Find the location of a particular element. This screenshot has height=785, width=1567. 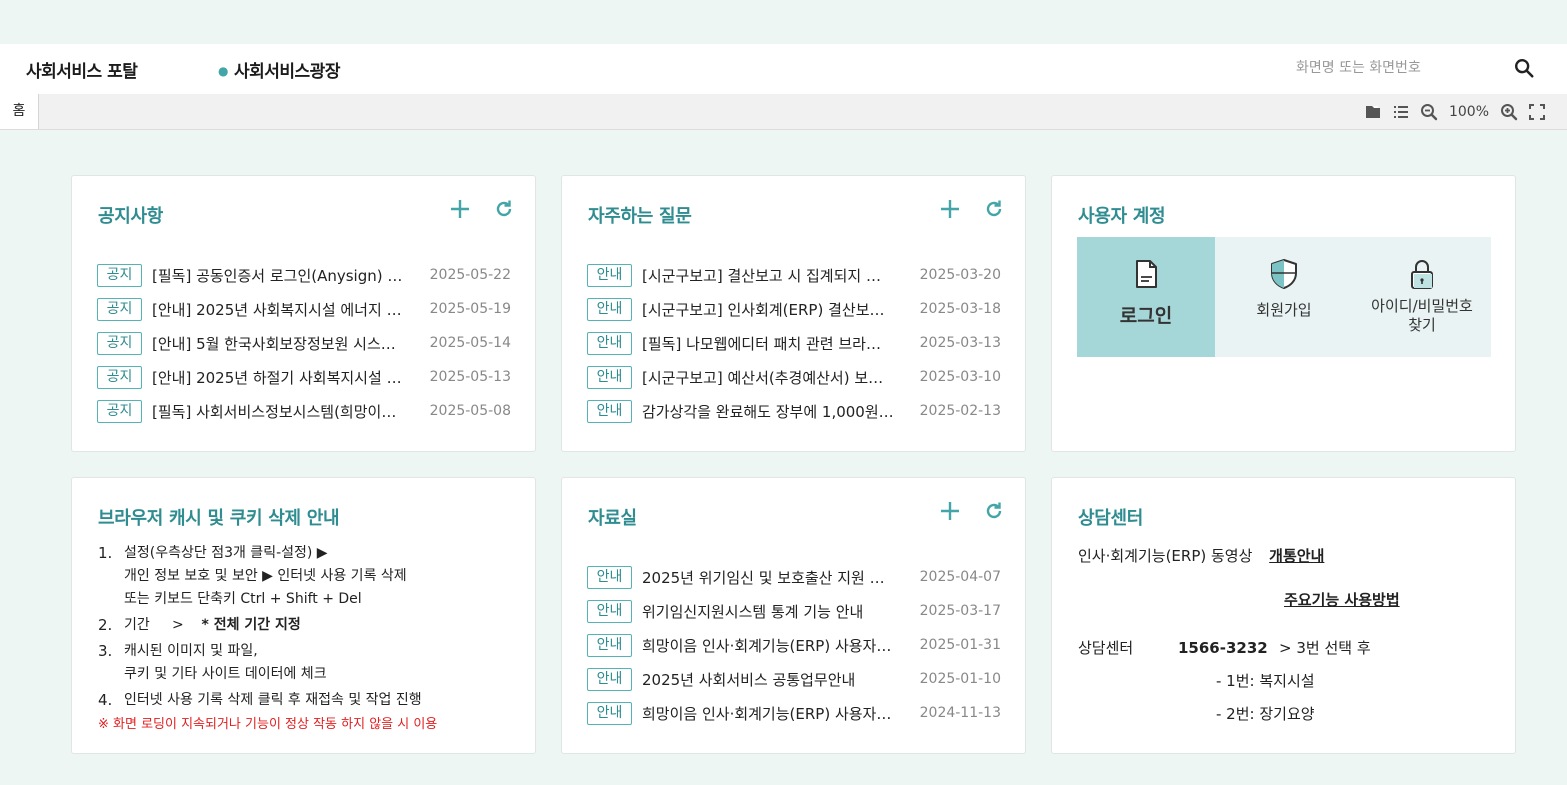

post-date: 2025-03-20 is located at coordinates (960, 275).